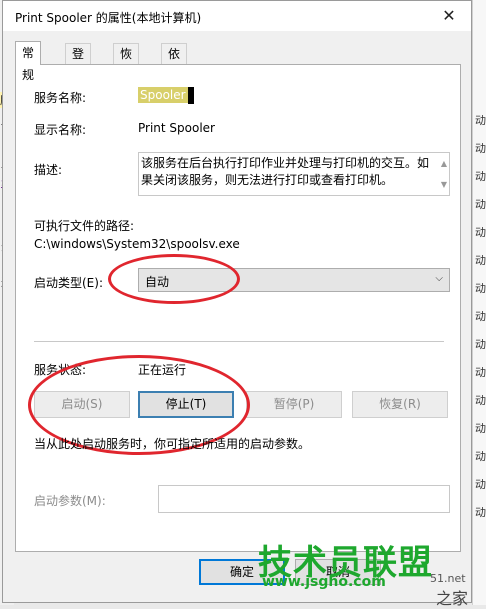 The width and height of the screenshot is (486, 609). Describe the element at coordinates (448, 578) in the screenshot. I see `watermark-corner: 51.net` at that location.